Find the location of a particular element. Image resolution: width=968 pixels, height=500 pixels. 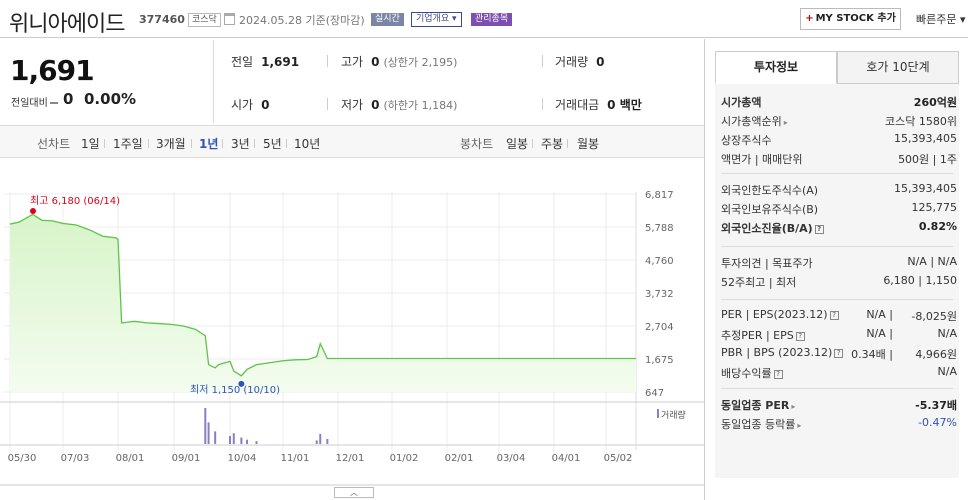

y-tick-label: 3,732 is located at coordinates (659, 294).